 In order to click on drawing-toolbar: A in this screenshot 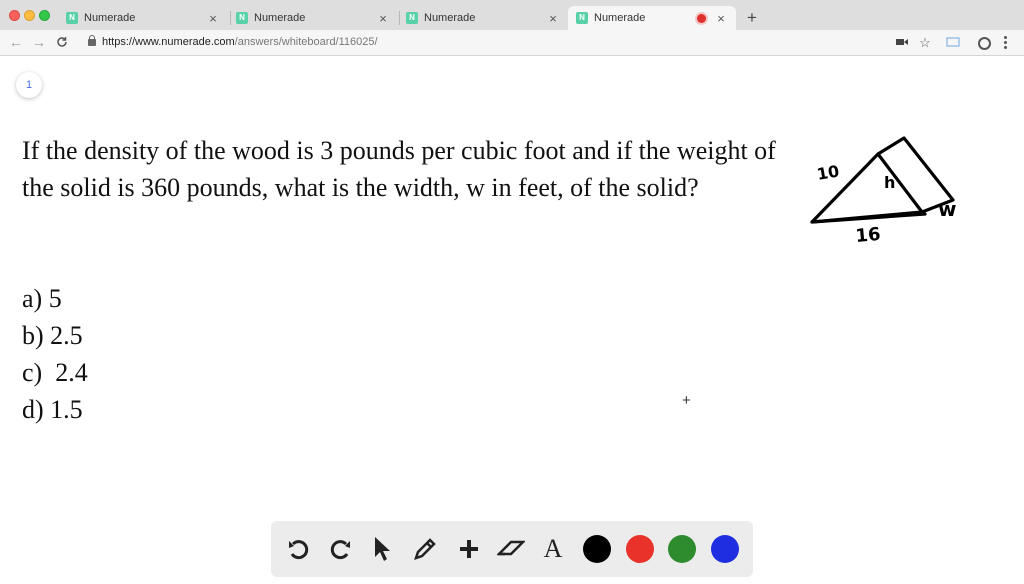, I will do `click(512, 549)`.